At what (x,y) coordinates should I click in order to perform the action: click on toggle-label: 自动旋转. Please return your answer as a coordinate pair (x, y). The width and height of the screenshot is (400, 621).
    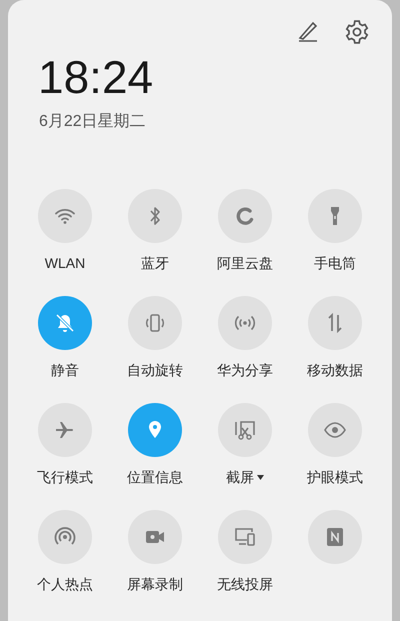
    Looking at the image, I should click on (155, 370).